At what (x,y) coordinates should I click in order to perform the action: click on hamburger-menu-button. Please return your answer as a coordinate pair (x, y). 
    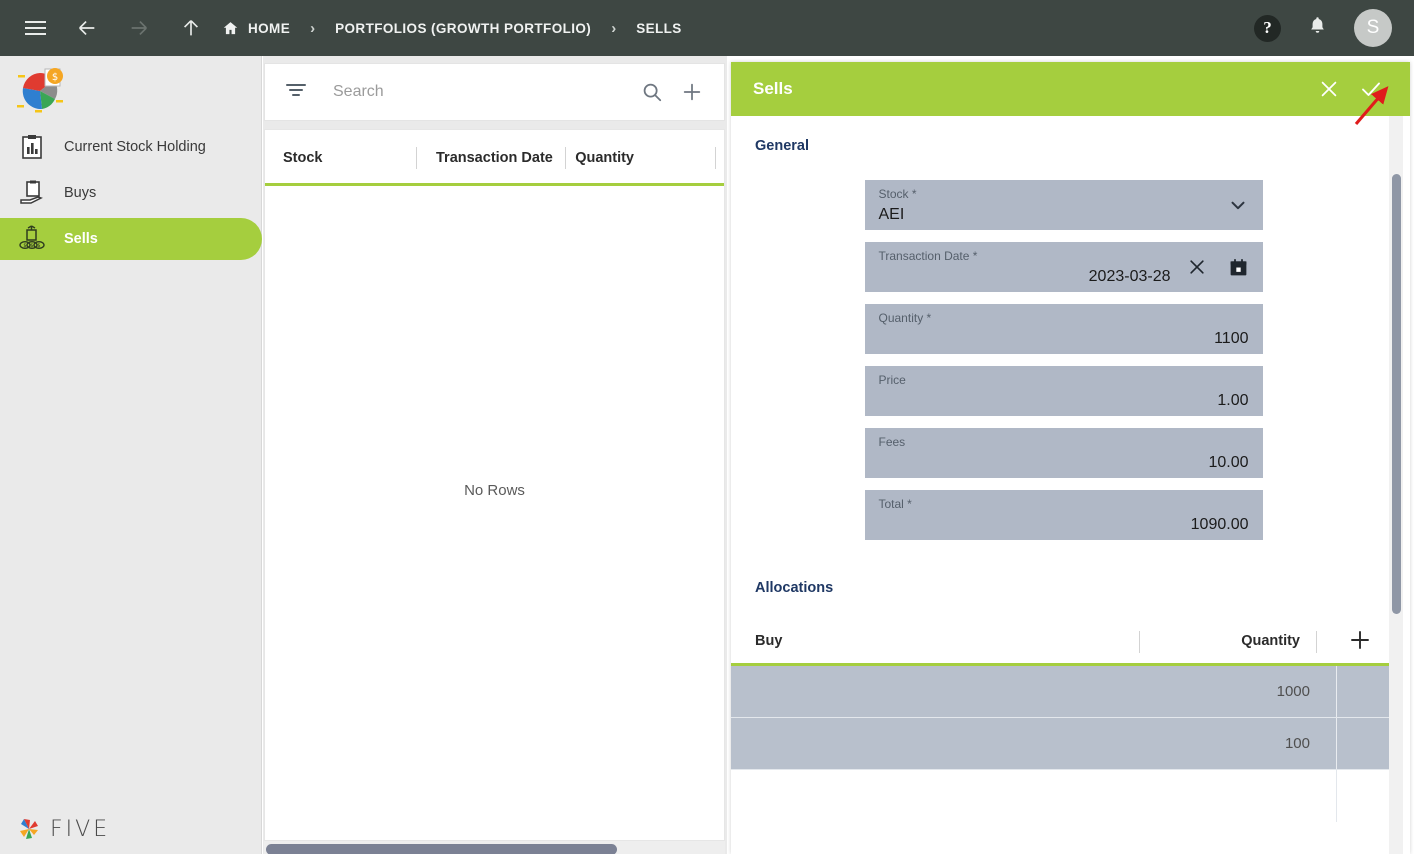
    Looking at the image, I should click on (35, 28).